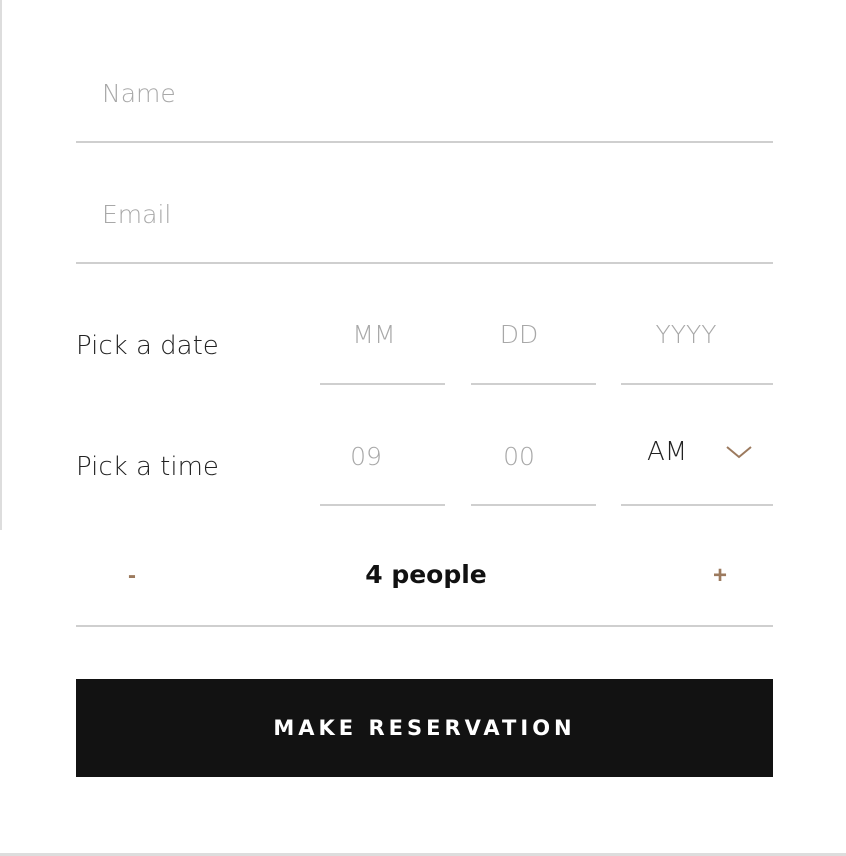 The width and height of the screenshot is (846, 856). Describe the element at coordinates (382, 384) in the screenshot. I see `month-underline` at that location.